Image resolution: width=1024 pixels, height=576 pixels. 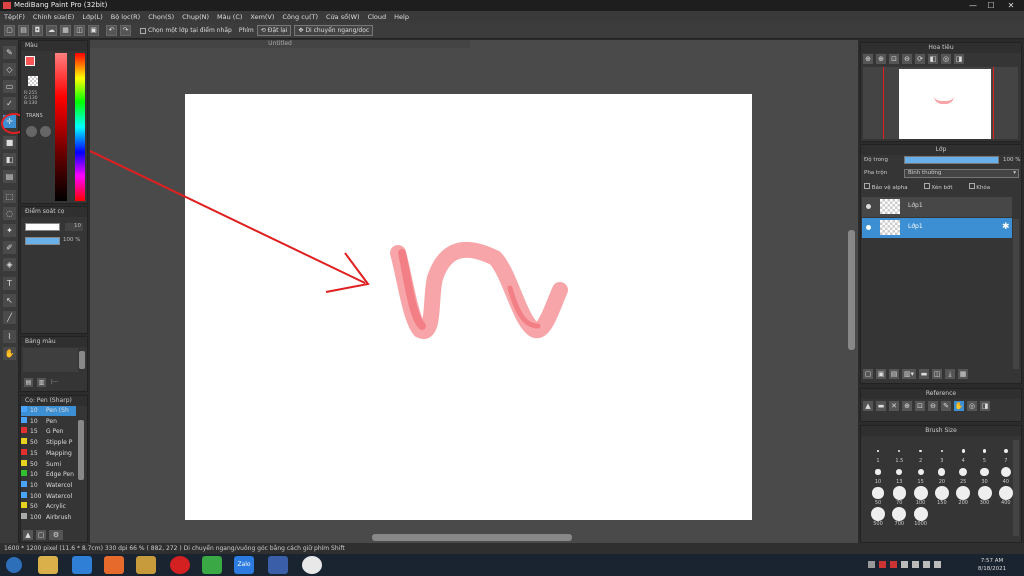 I want to click on select-pen-icon: ✐, so click(x=9, y=247).